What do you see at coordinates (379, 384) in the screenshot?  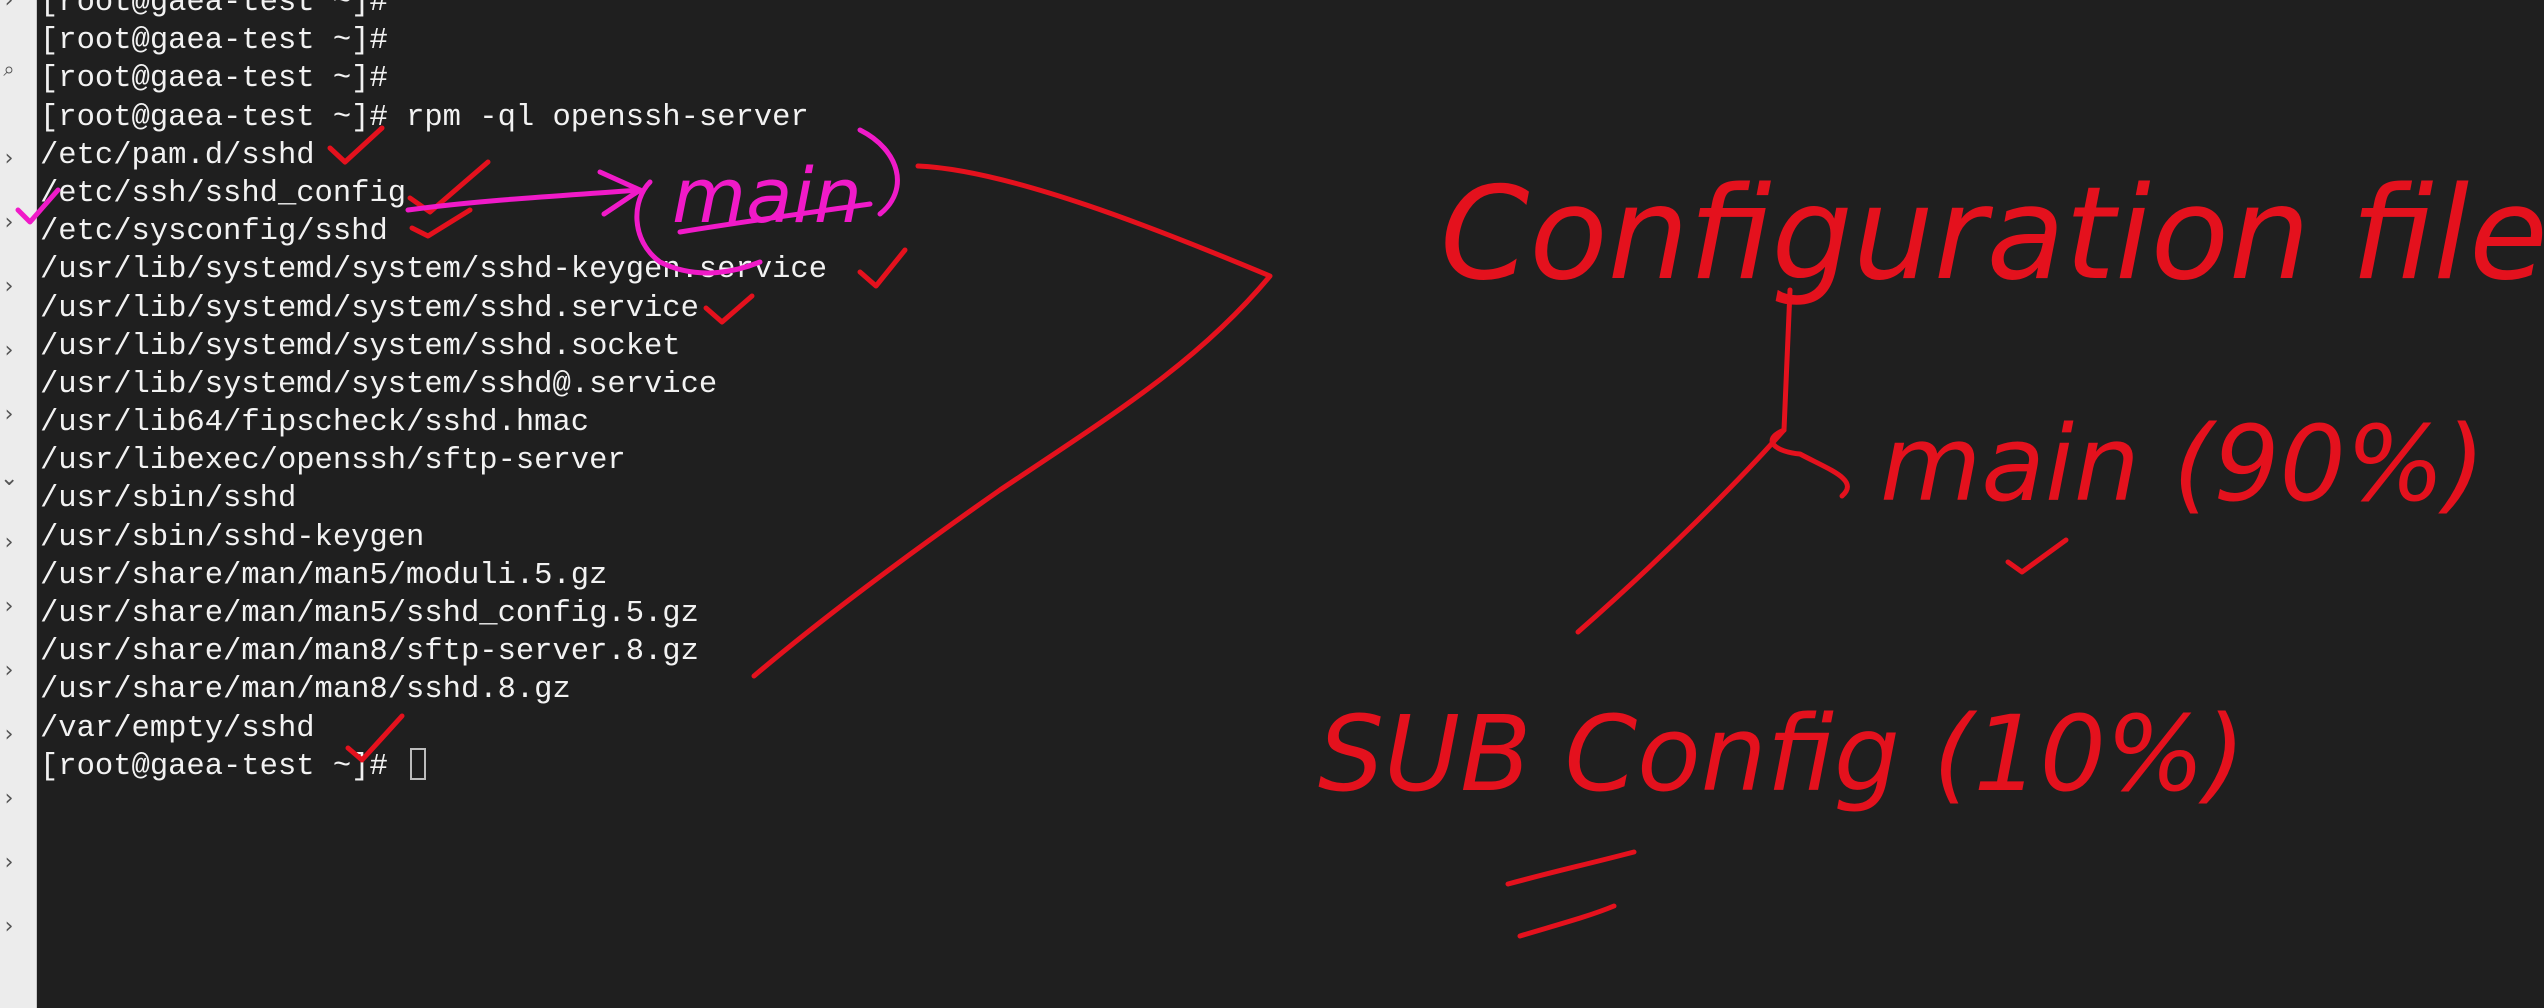 I see `file-path: /usr/lib/systemd/system/sshd@.service` at bounding box center [379, 384].